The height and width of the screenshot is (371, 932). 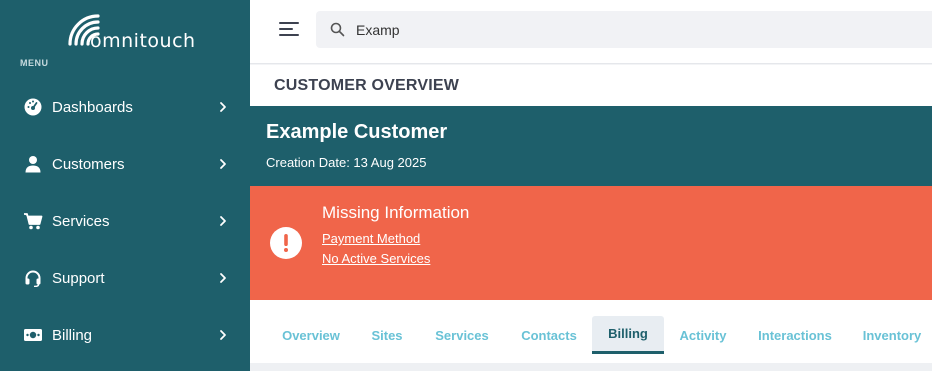 I want to click on creation-date: Creation Date: 13 Aug 2025, so click(x=346, y=162).